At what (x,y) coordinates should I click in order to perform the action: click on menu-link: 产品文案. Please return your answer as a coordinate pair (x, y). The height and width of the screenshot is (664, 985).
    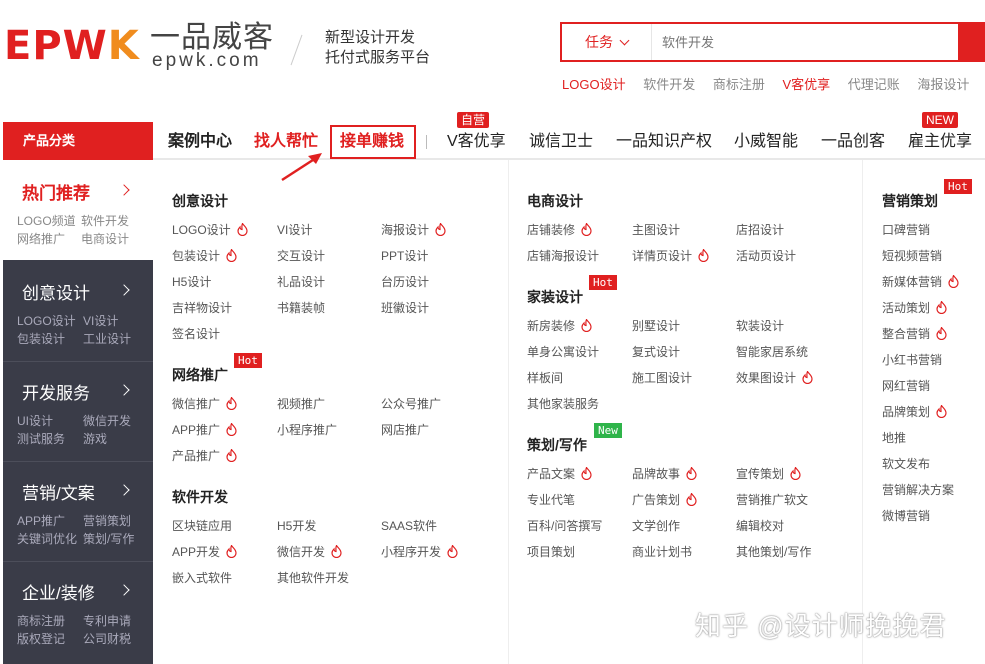
    Looking at the image, I should click on (559, 474).